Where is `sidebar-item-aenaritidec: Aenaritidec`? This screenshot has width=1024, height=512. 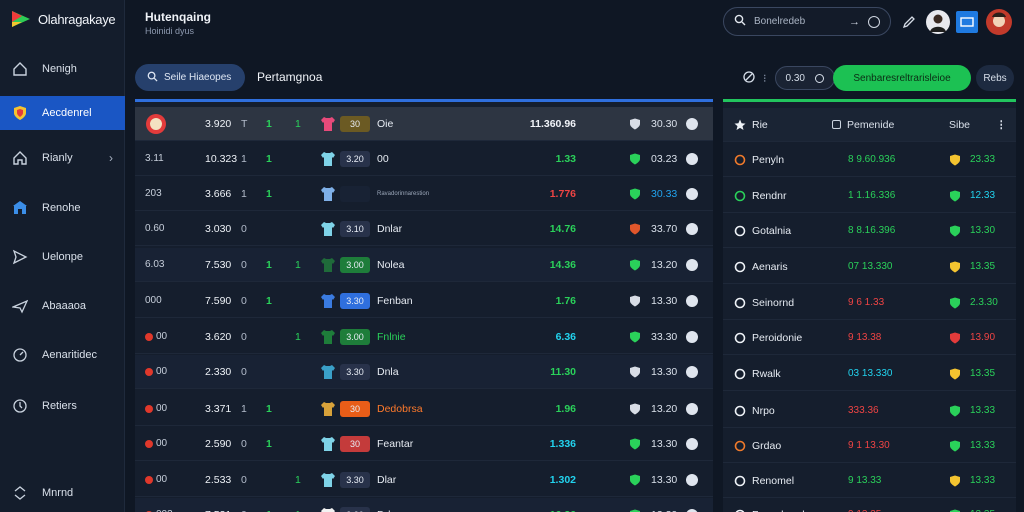
sidebar-item-aenaritidec: Aenaritidec is located at coordinates (62, 355).